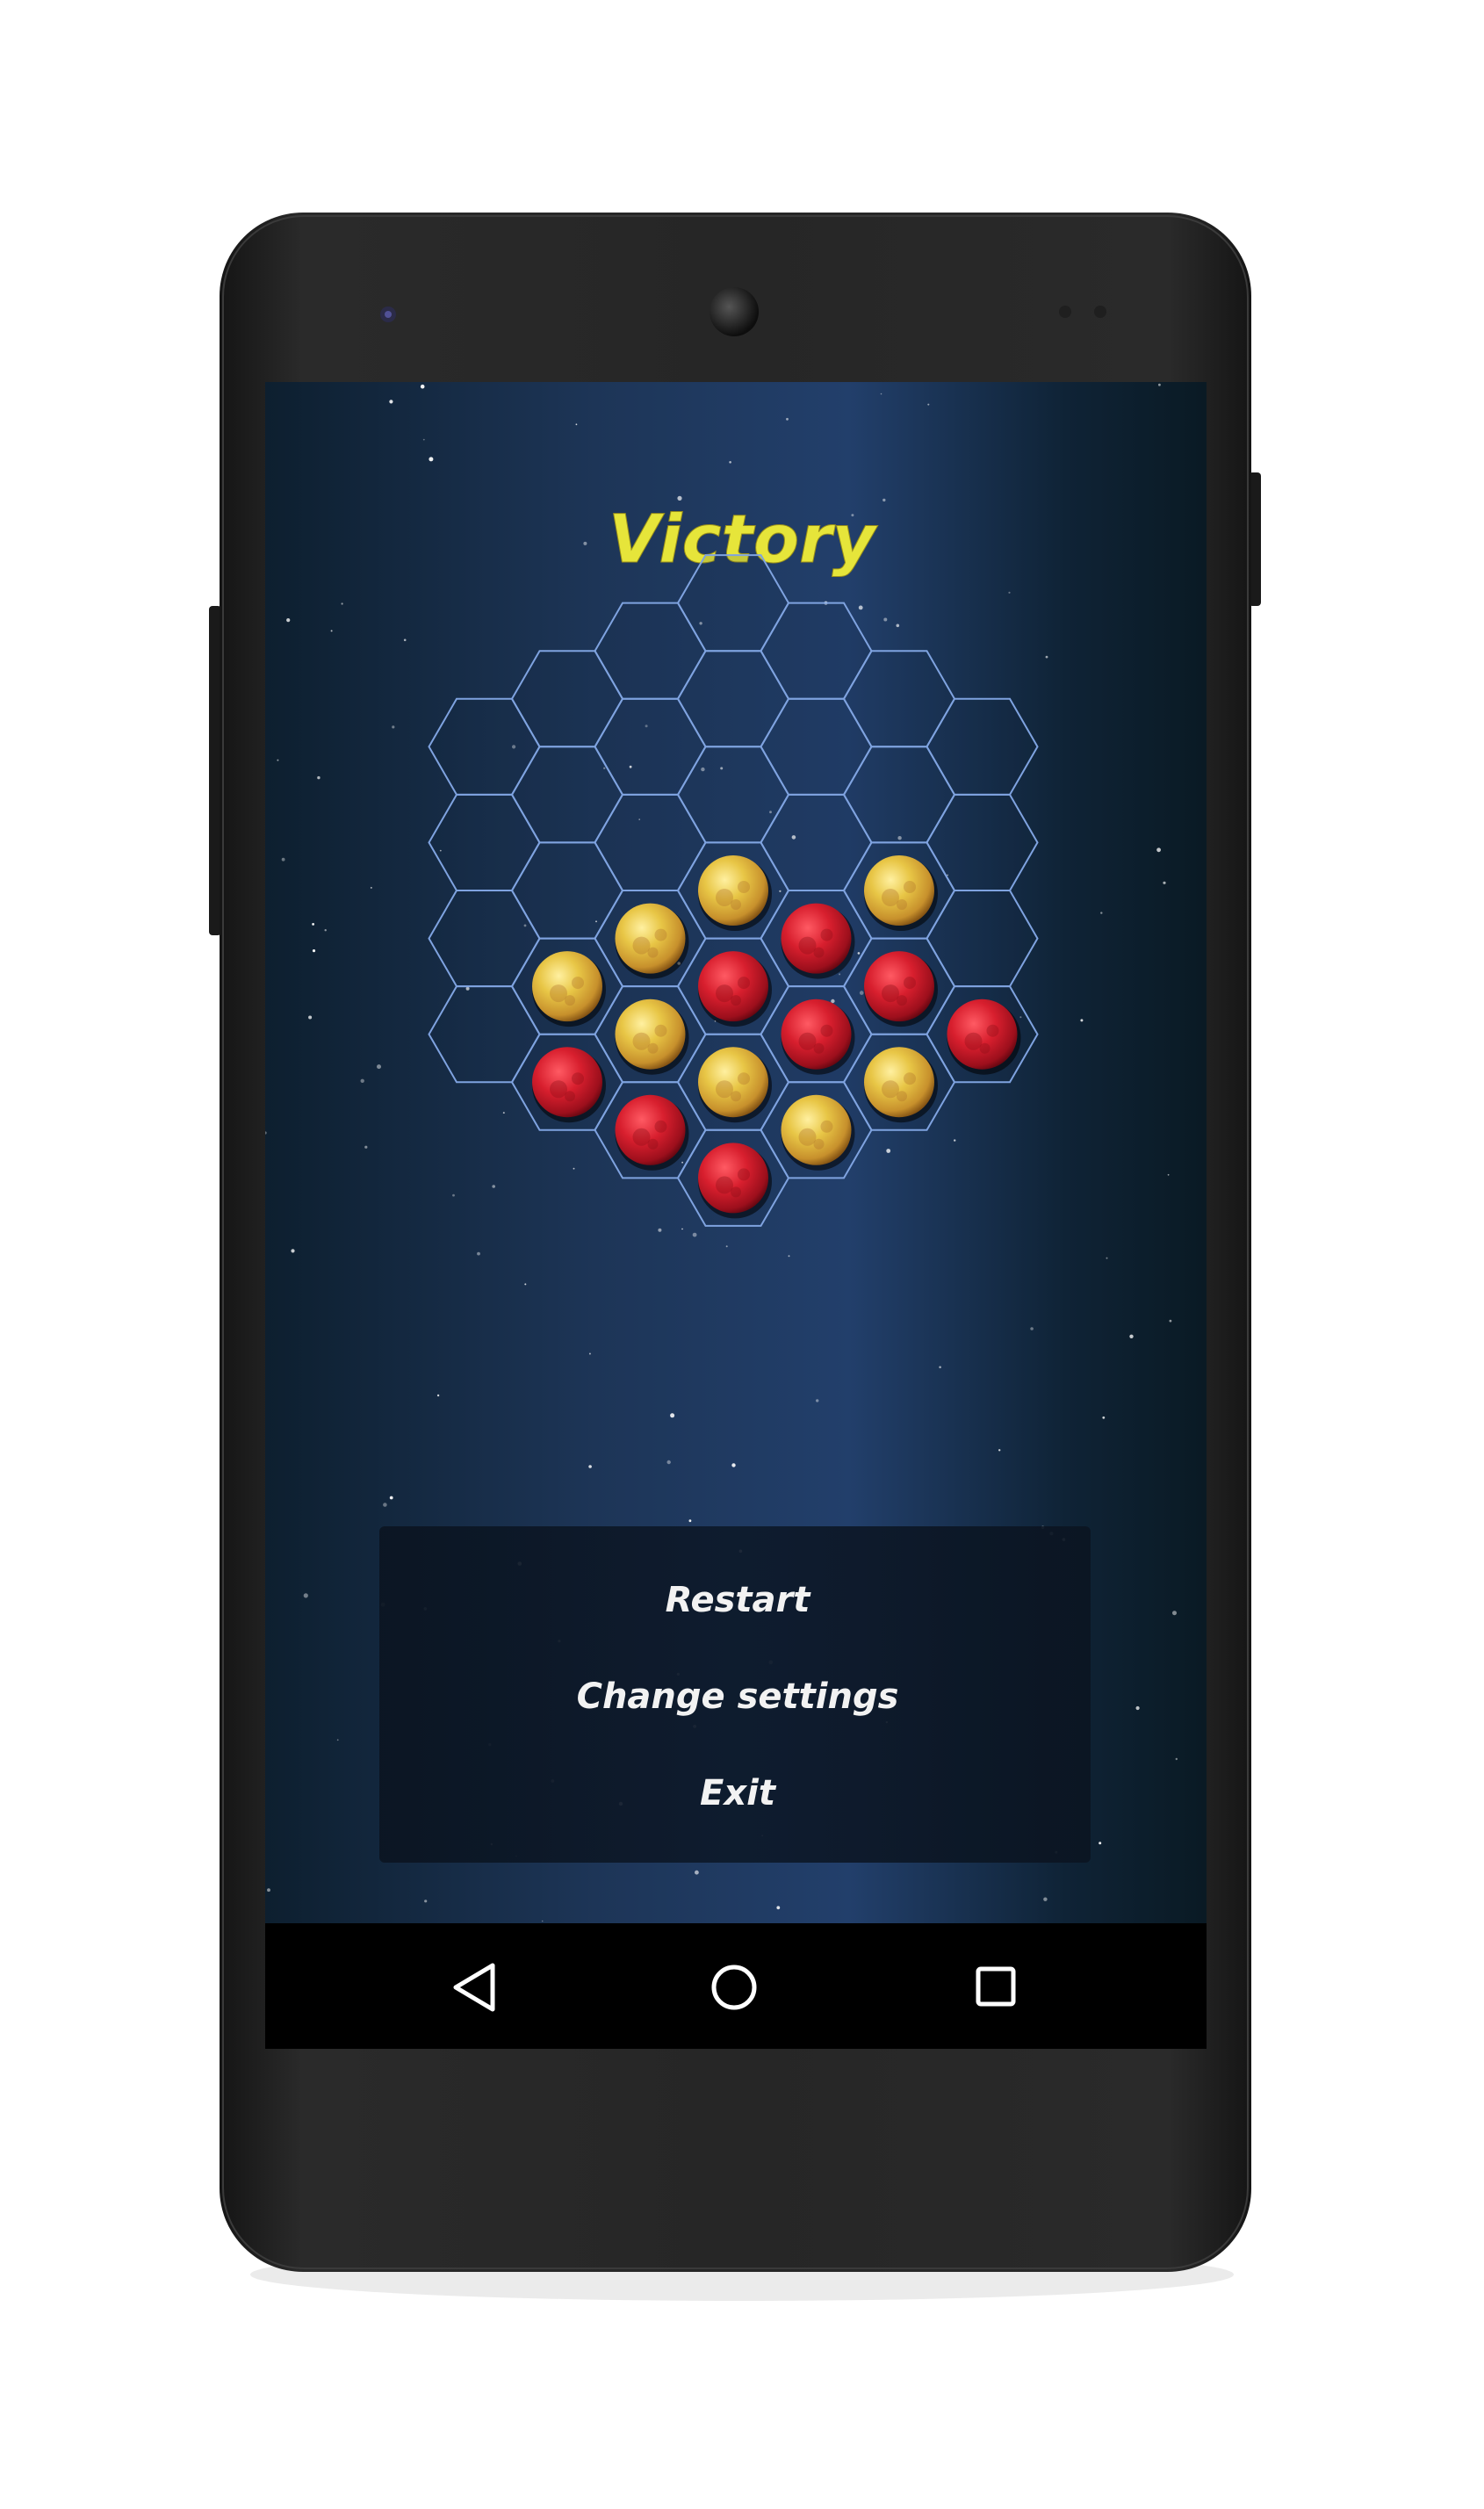 The width and height of the screenshot is (1484, 2509). What do you see at coordinates (1065, 312) in the screenshot?
I see `proximity-sensor` at bounding box center [1065, 312].